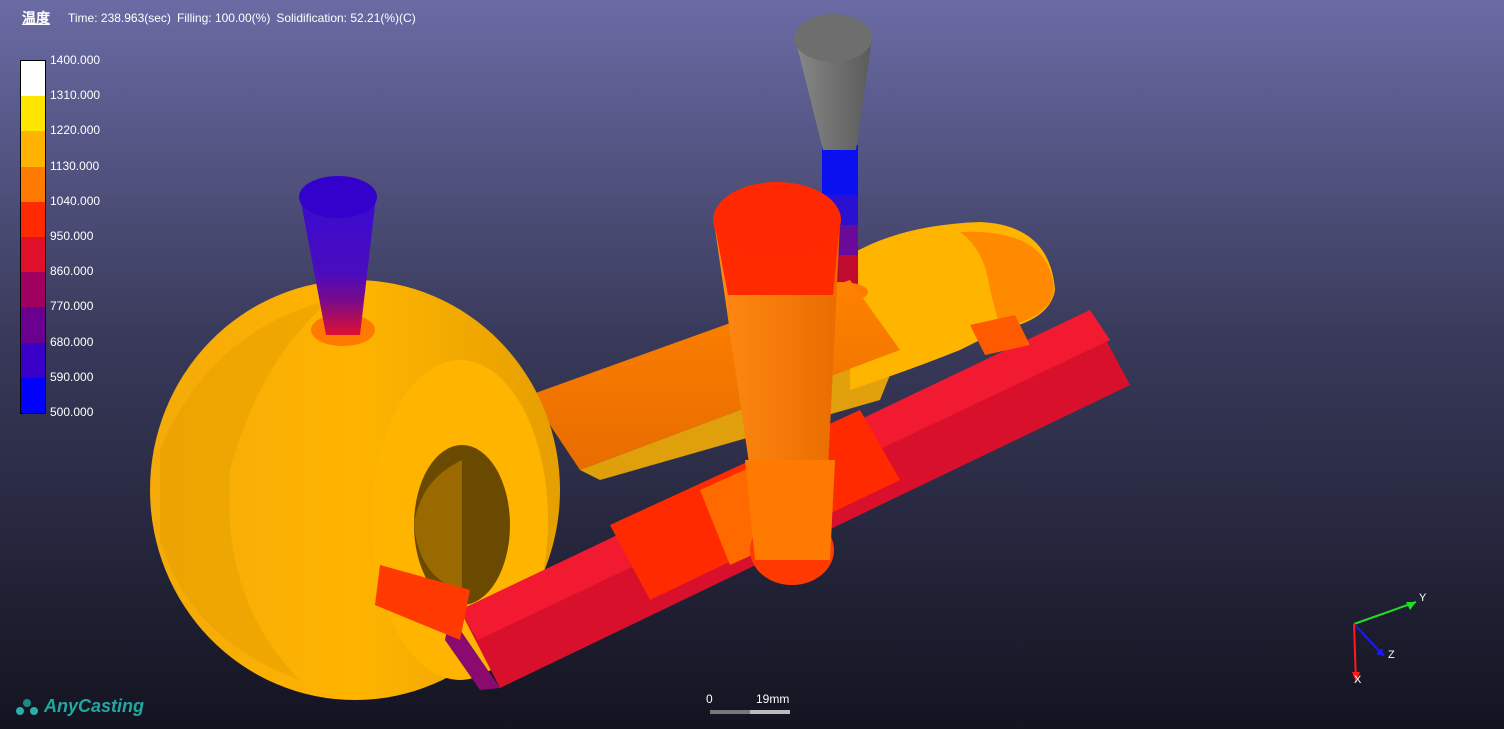 The height and width of the screenshot is (729, 1504). I want to click on legend-tick-label: 1130.000, so click(75, 165).